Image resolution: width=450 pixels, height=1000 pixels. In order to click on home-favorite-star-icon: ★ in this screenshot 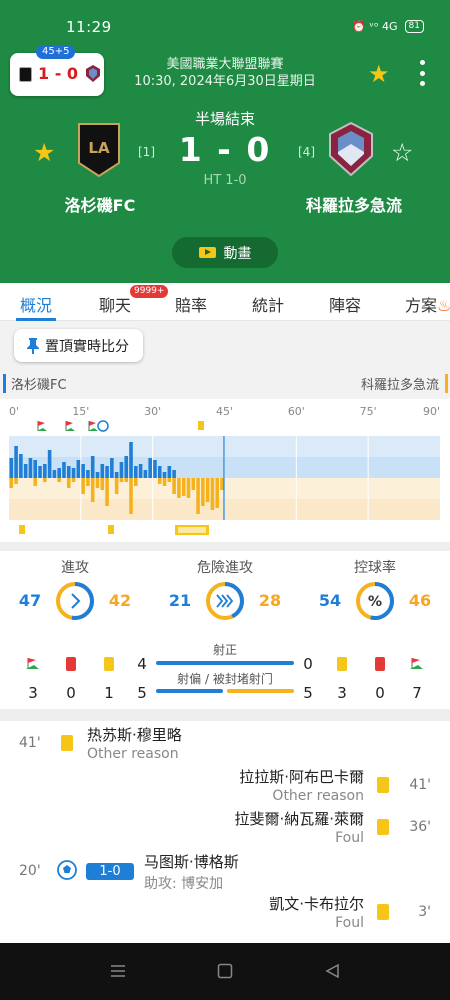, I will do `click(44, 152)`.